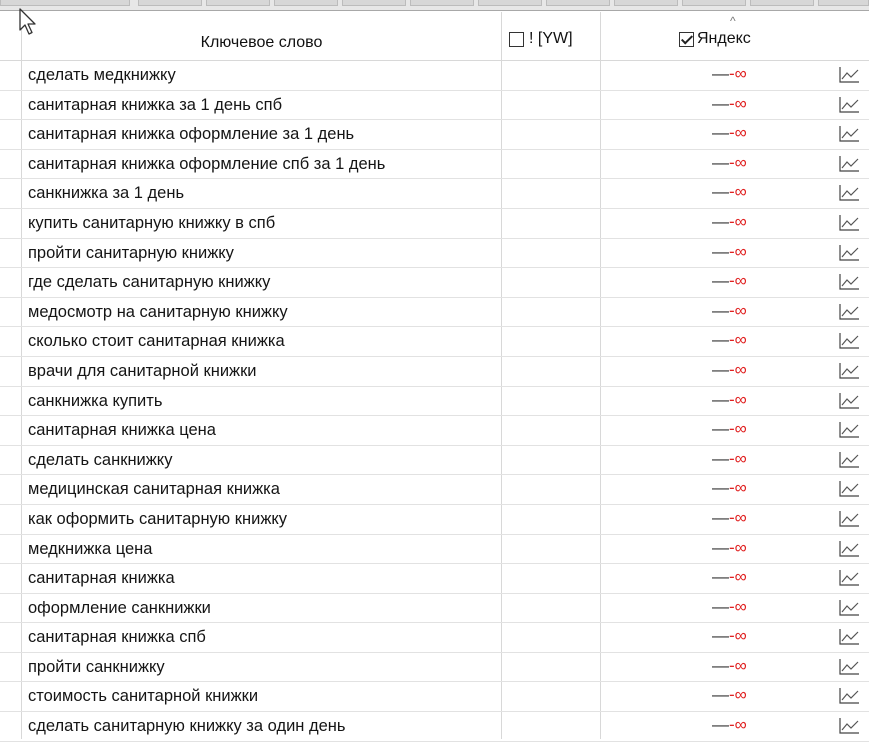 Image resolution: width=869 pixels, height=742 pixels. What do you see at coordinates (434, 550) in the screenshot?
I see `table-row: медкнижка цена —-∞` at bounding box center [434, 550].